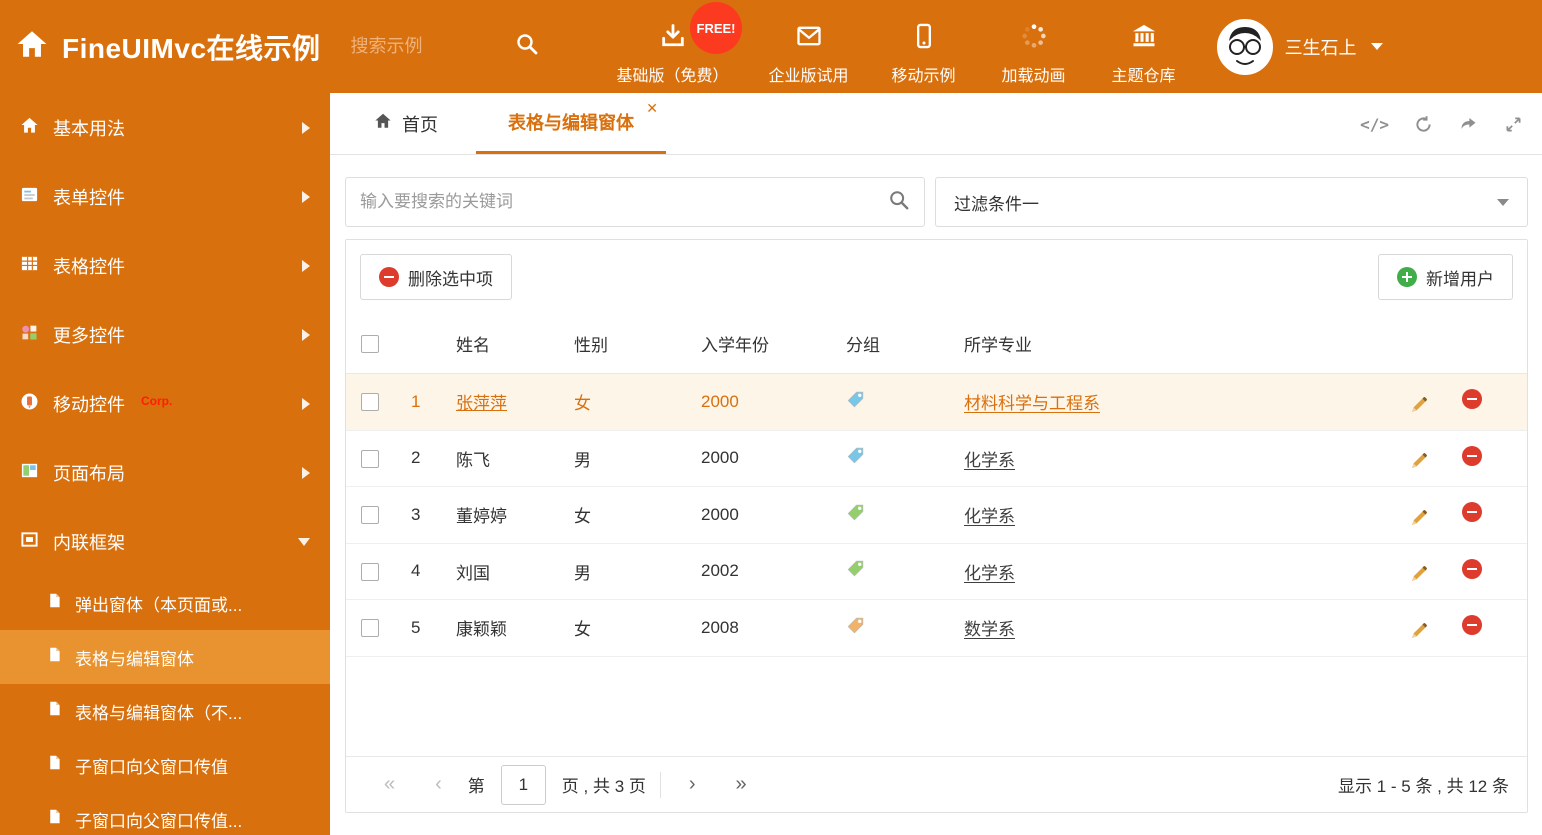 This screenshot has height=835, width=1542. What do you see at coordinates (165, 657) in the screenshot?
I see `sidebar-subitem-grid-edit-window: 表格与编辑窗体` at bounding box center [165, 657].